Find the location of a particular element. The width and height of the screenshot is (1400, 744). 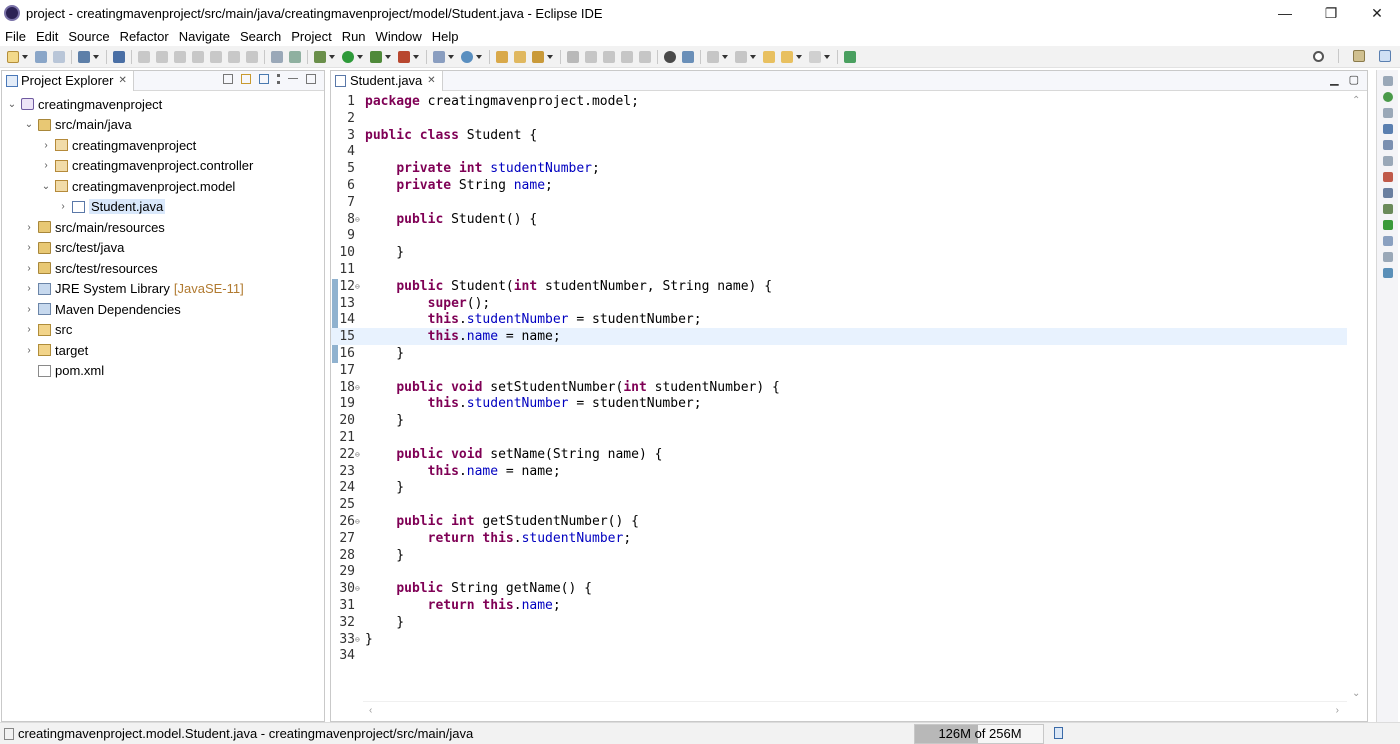

chevron-up-icon: ⌃ is located at coordinates (1356, 100).